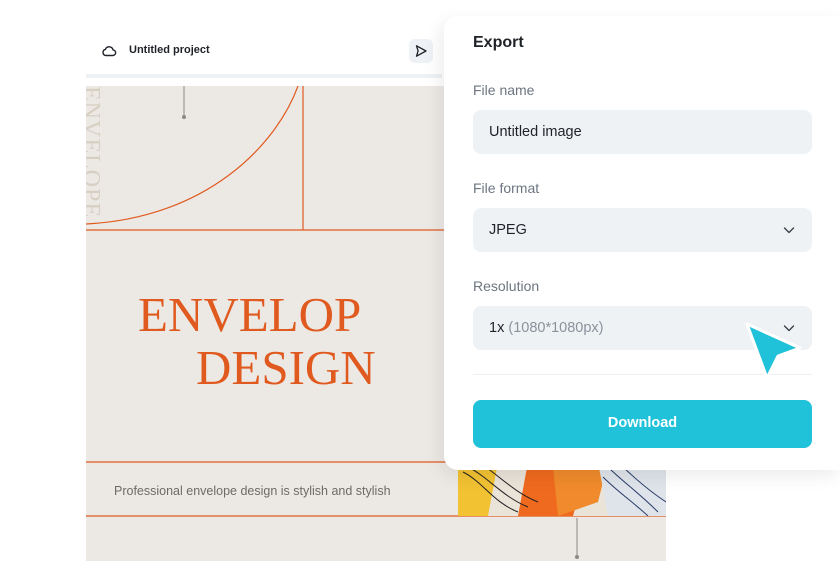  I want to click on editor-topbar: Untitled project, so click(264, 54).